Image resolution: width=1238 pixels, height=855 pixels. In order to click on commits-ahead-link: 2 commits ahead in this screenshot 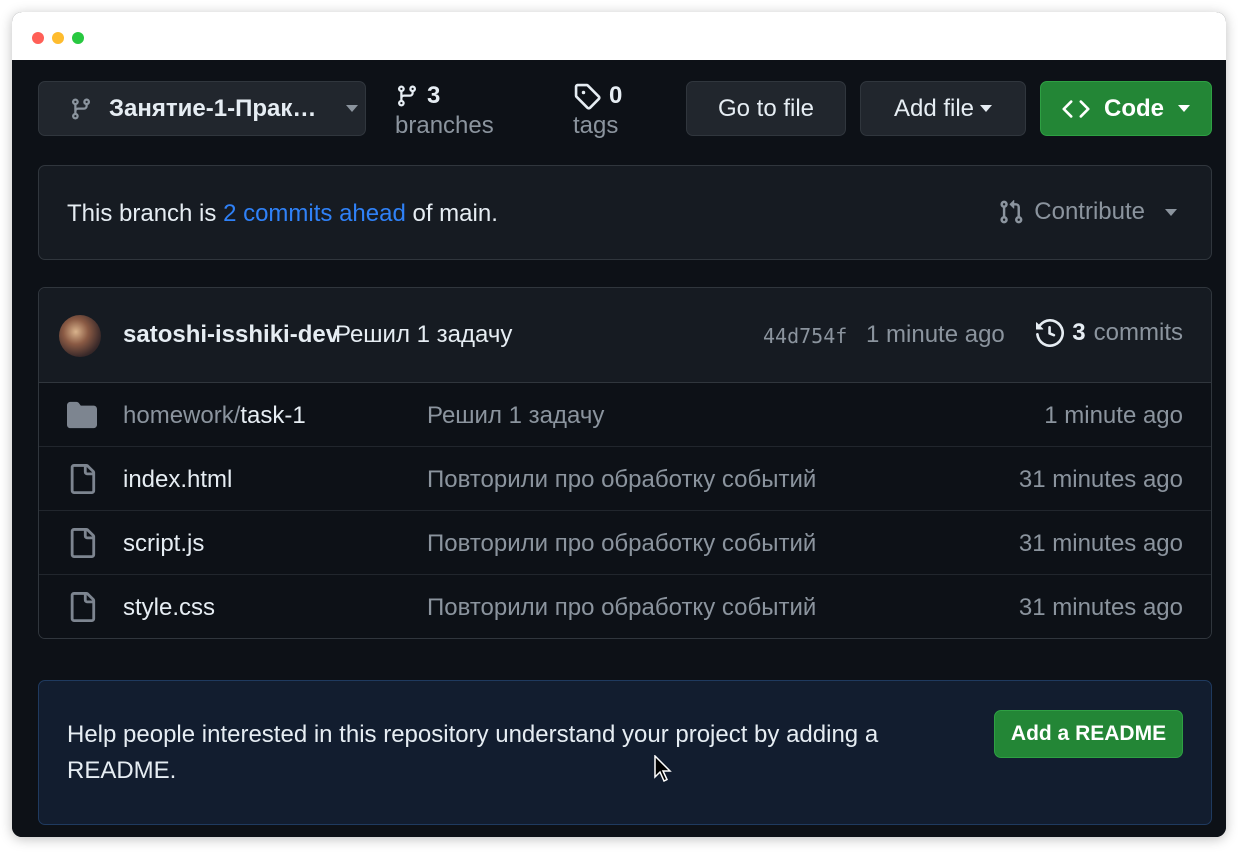, I will do `click(314, 213)`.